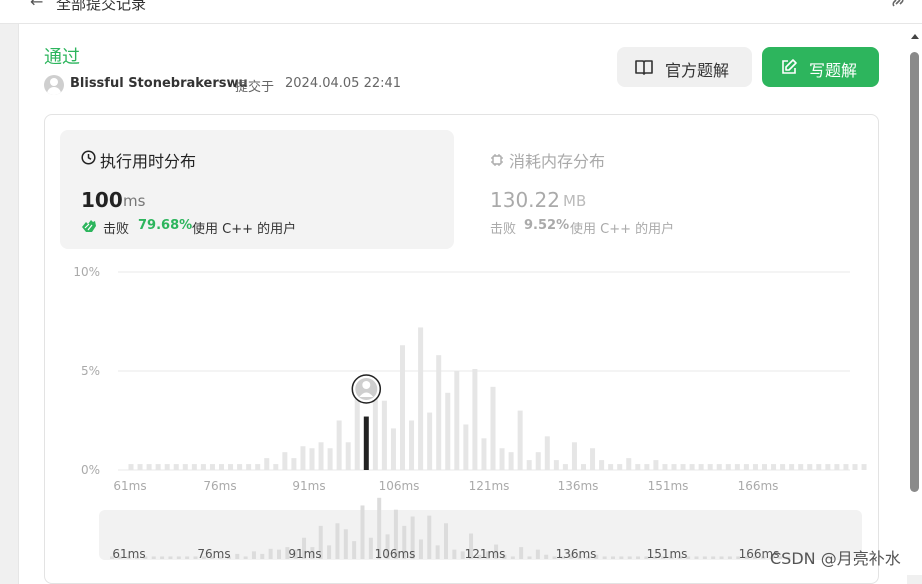 The width and height of the screenshot is (922, 584). Describe the element at coordinates (489, 486) in the screenshot. I see `x-tick-label: 121ms` at that location.